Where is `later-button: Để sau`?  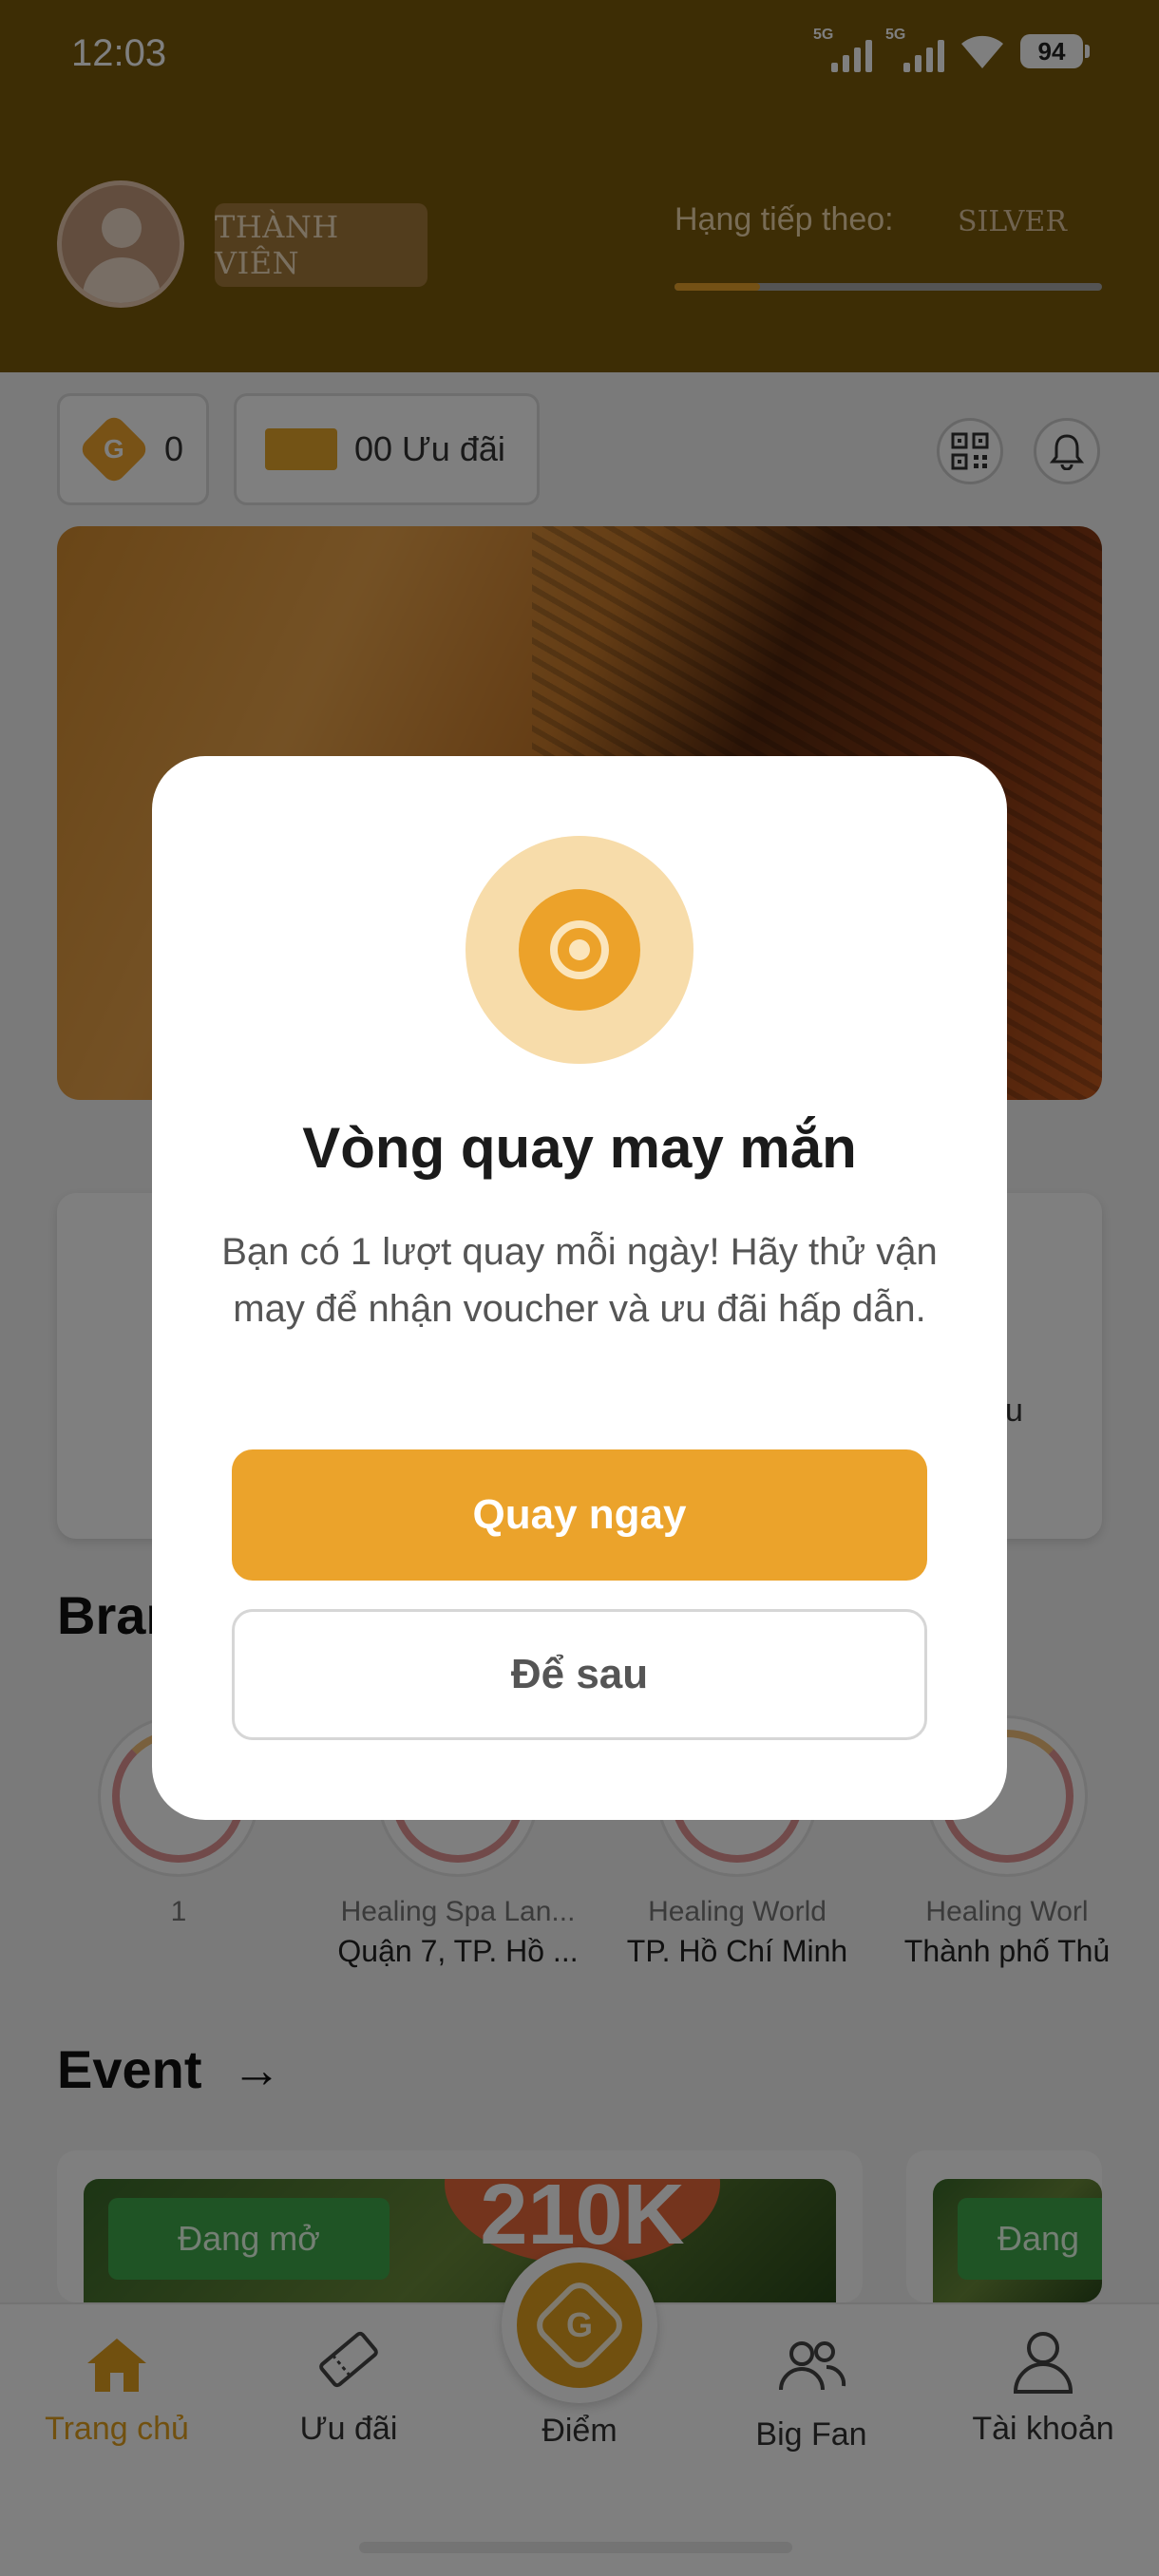
later-button: Để sau is located at coordinates (579, 1674).